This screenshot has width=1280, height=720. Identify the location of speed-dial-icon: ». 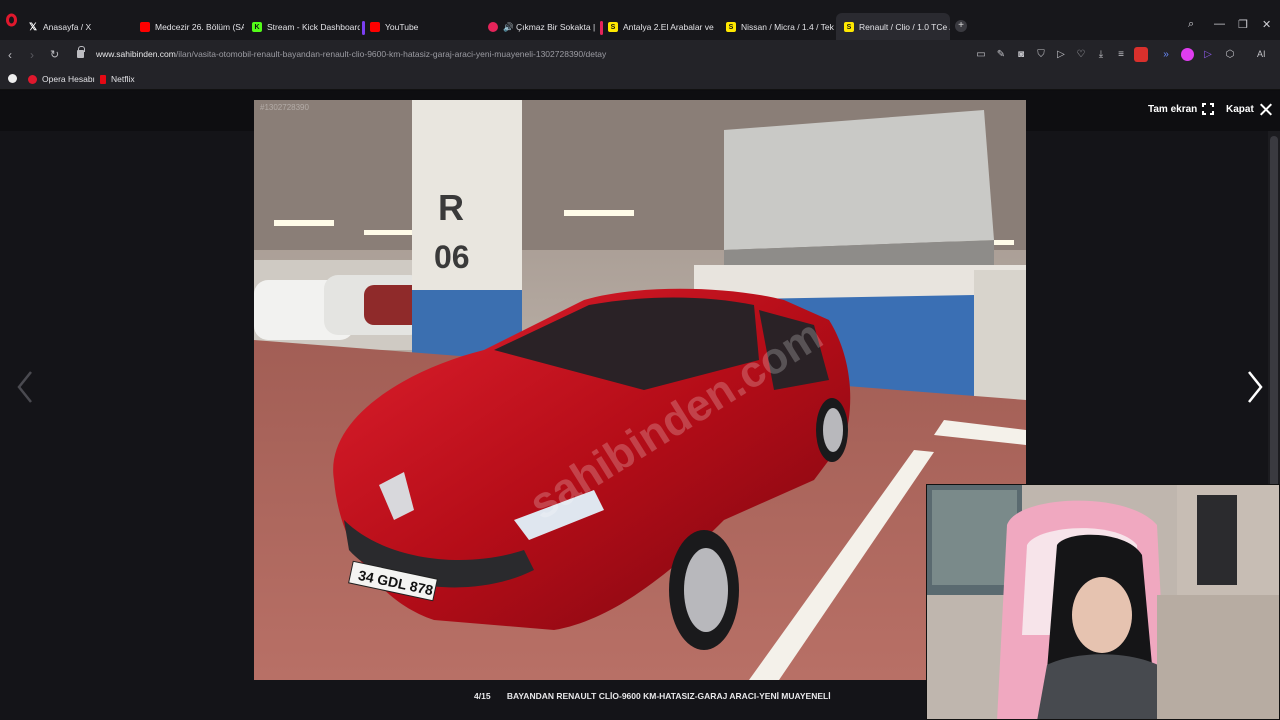
(1166, 55).